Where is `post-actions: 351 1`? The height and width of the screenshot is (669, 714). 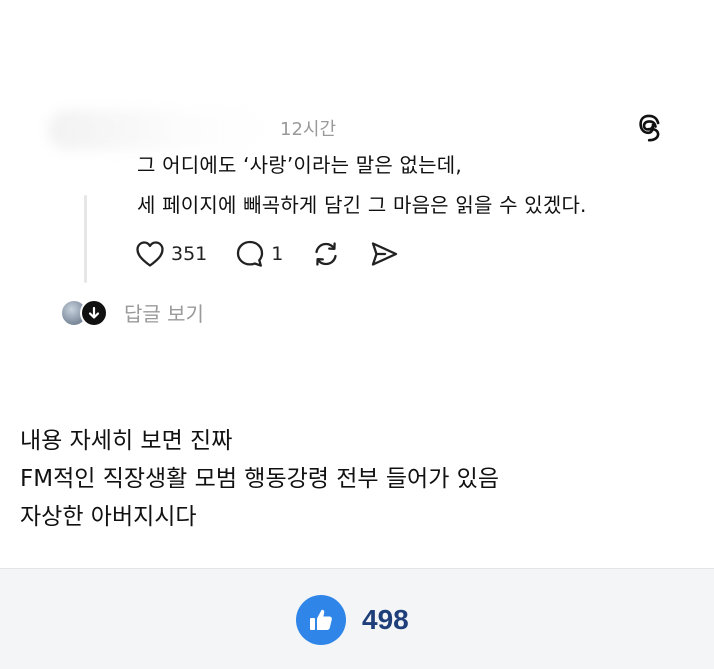
post-actions: 351 1 is located at coordinates (281, 254).